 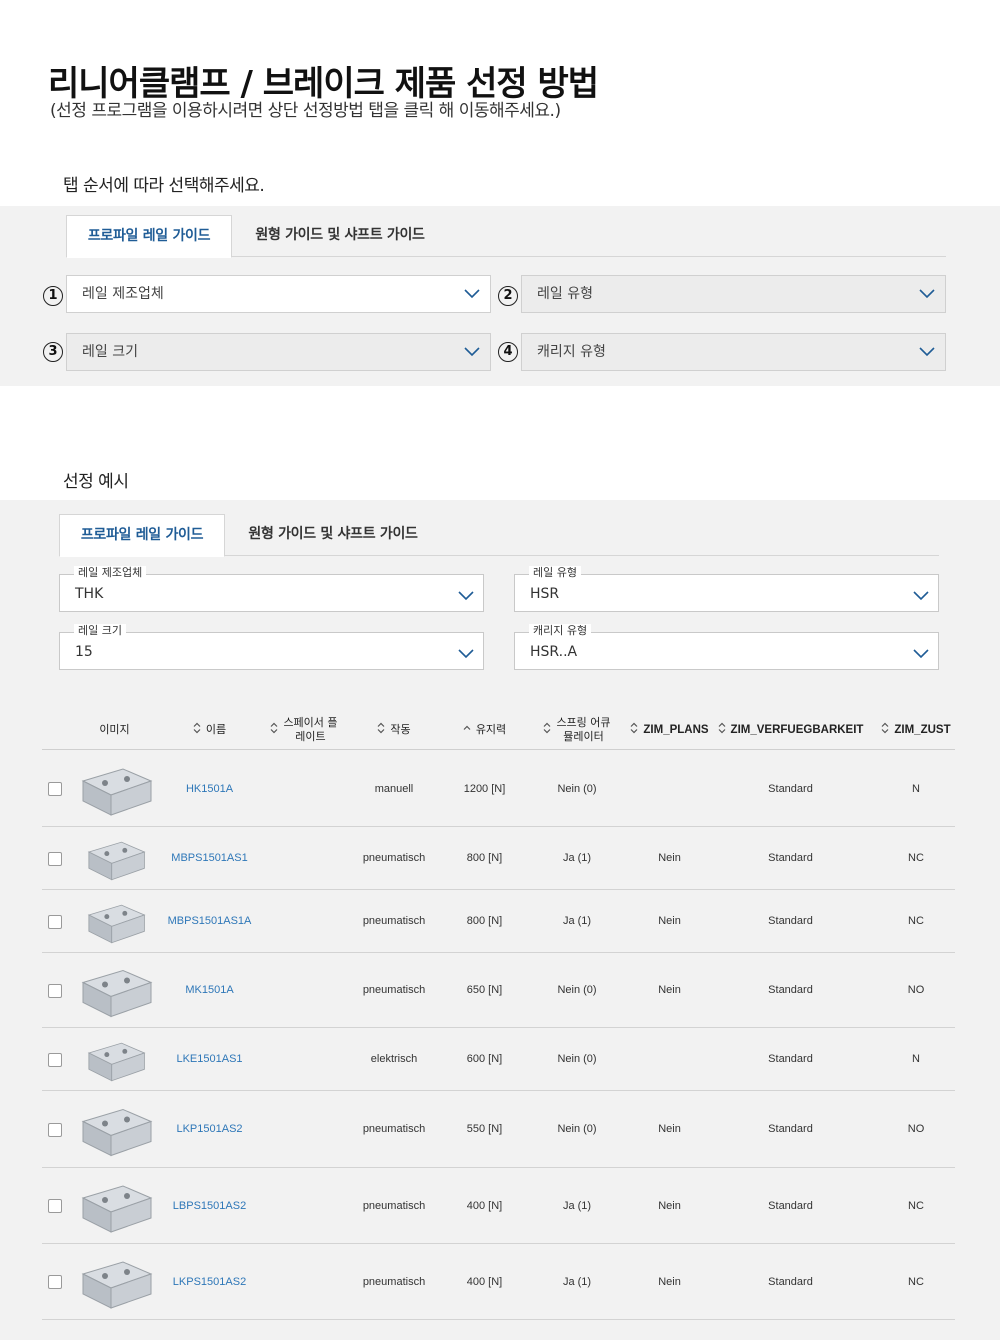 I want to click on carriage-type-select-label: 캐리지 유형, so click(x=571, y=352).